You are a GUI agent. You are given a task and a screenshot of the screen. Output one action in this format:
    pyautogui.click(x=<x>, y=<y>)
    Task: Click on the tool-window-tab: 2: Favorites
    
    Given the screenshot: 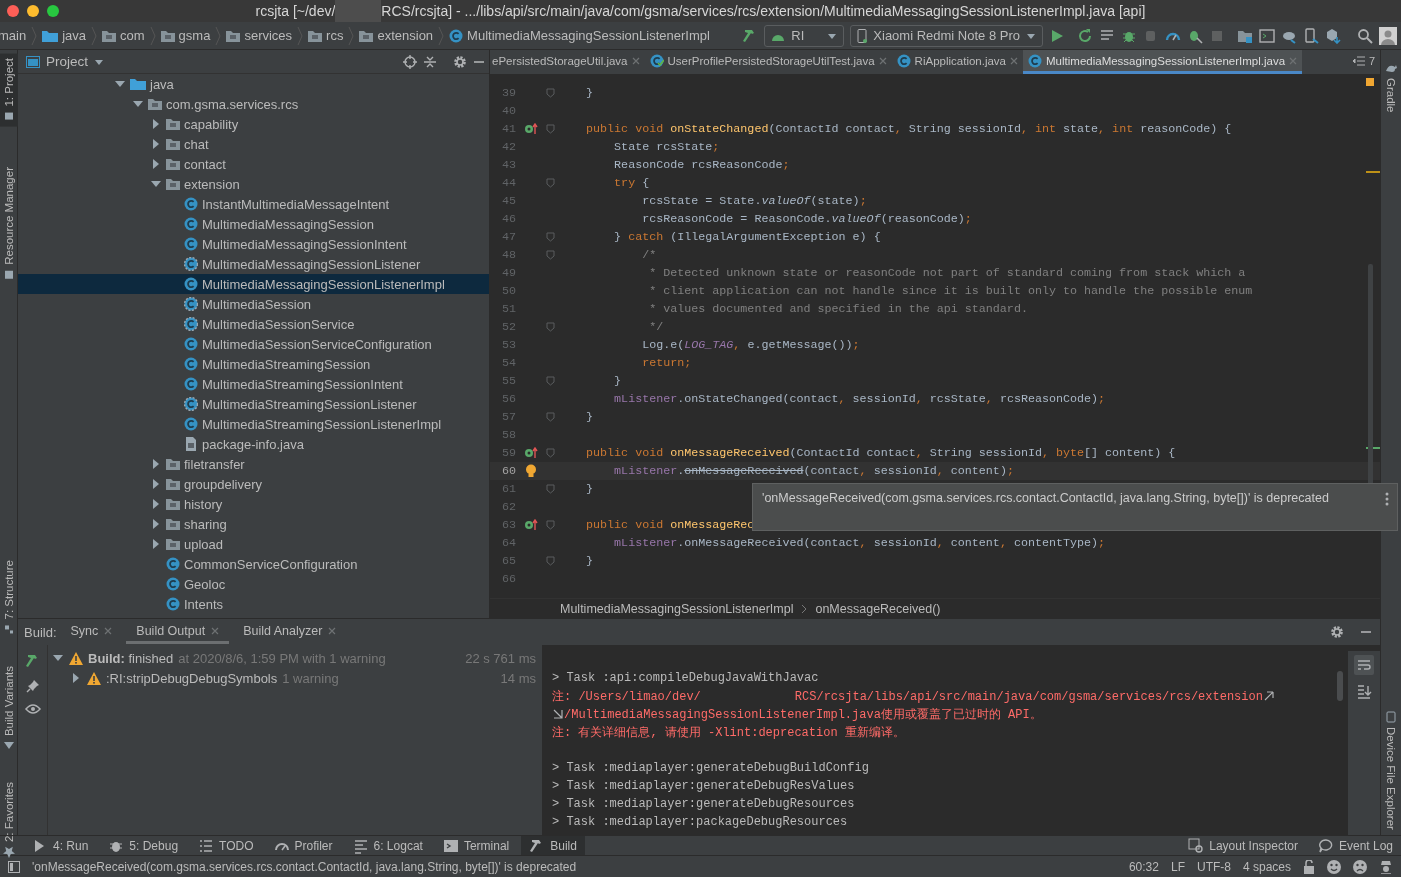 What is the action you would take?
    pyautogui.click(x=9, y=820)
    